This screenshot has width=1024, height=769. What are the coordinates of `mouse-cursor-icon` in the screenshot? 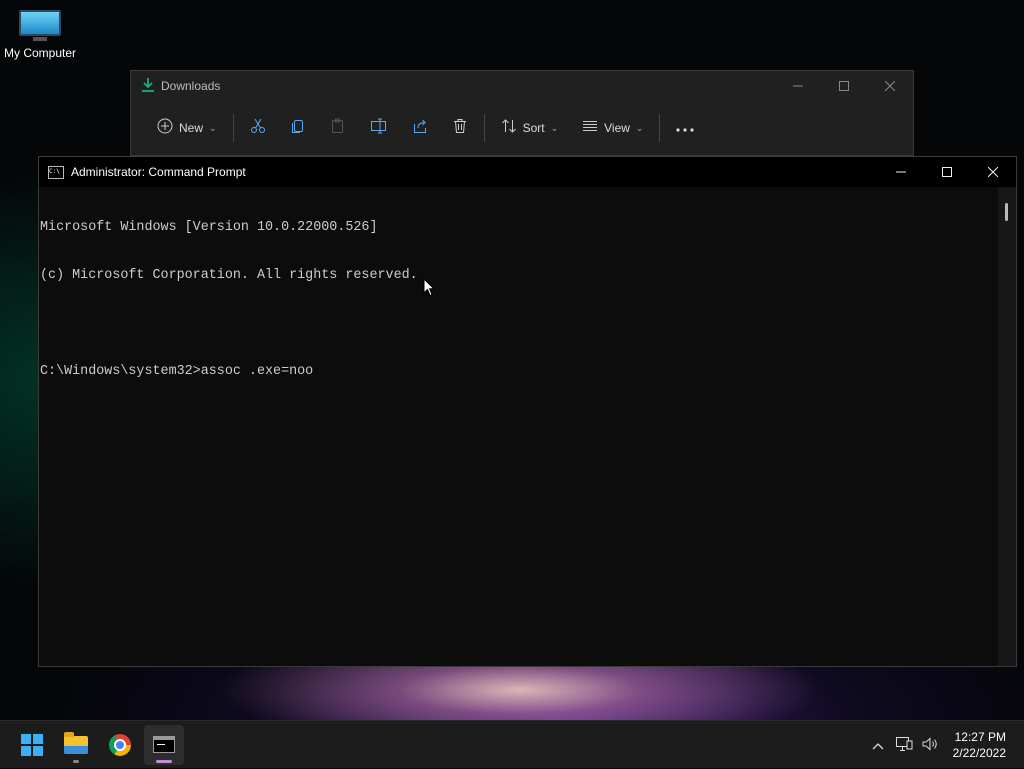 It's located at (429, 289).